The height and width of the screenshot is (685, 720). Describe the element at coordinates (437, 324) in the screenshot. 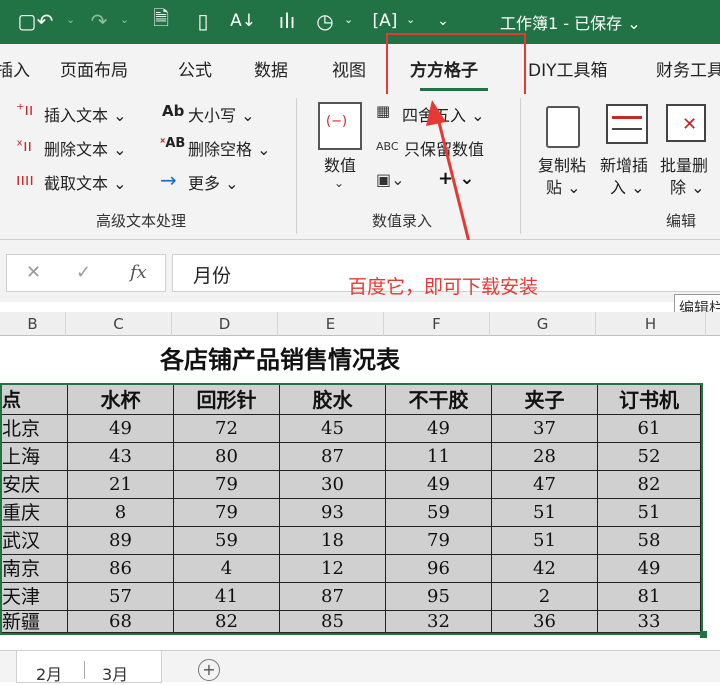

I see `column-header-f: F` at that location.